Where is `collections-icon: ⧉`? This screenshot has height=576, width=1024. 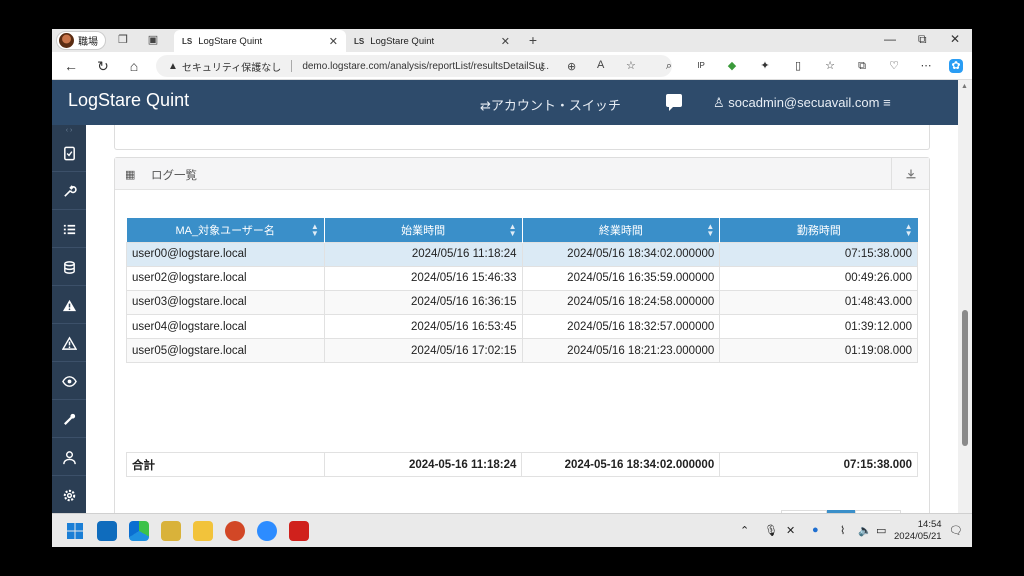 collections-icon: ⧉ is located at coordinates (862, 66).